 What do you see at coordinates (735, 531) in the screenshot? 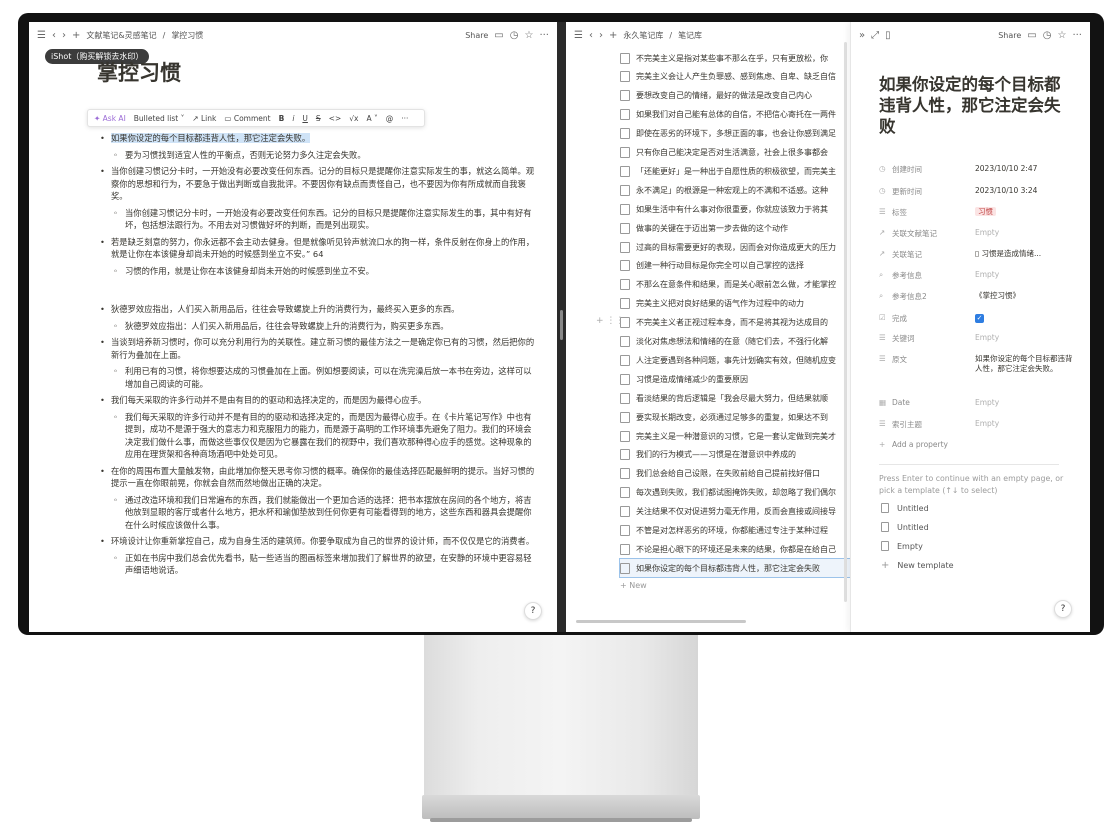
I see `list-item: 不管是对怎样恶劣的环境，你都能通过专注于某种过程` at bounding box center [735, 531].